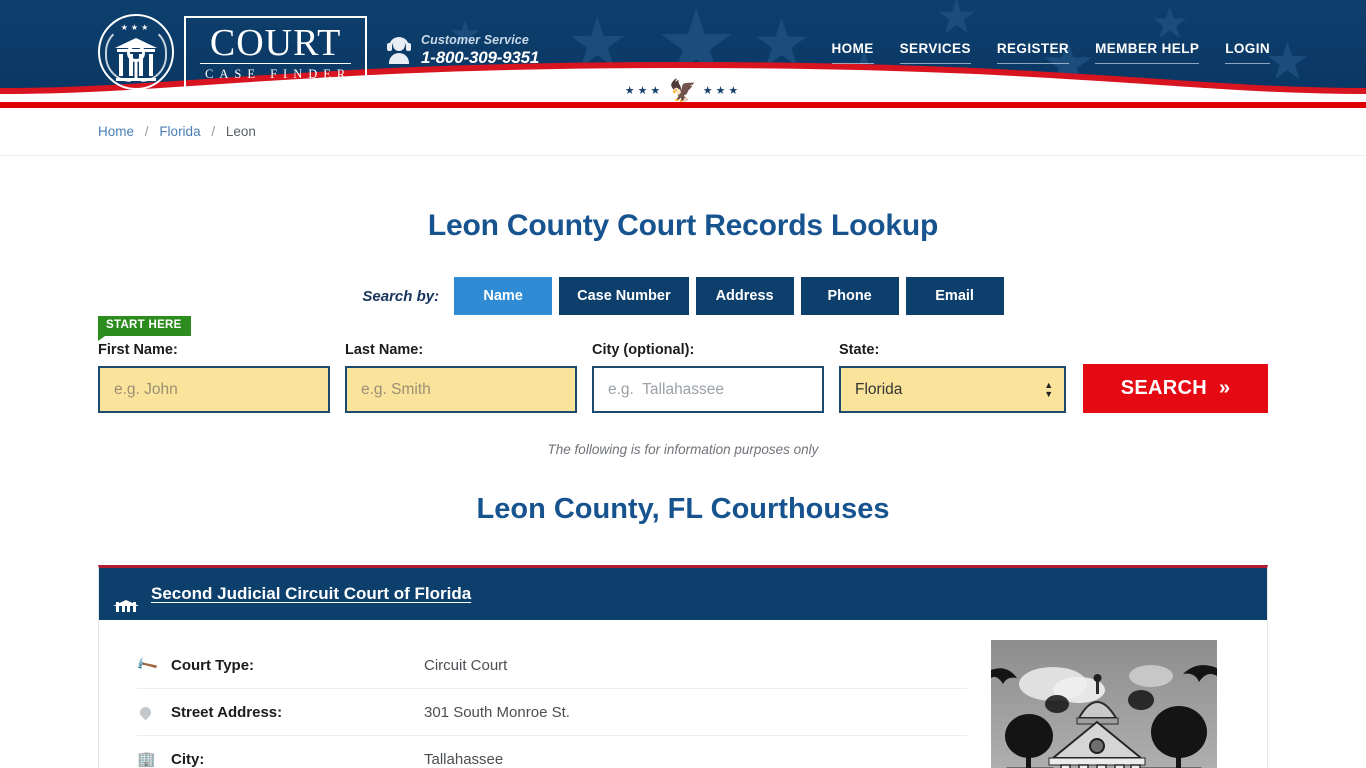 This screenshot has width=1366, height=768. I want to click on eagle-stars-right: ★★★, so click(722, 91).